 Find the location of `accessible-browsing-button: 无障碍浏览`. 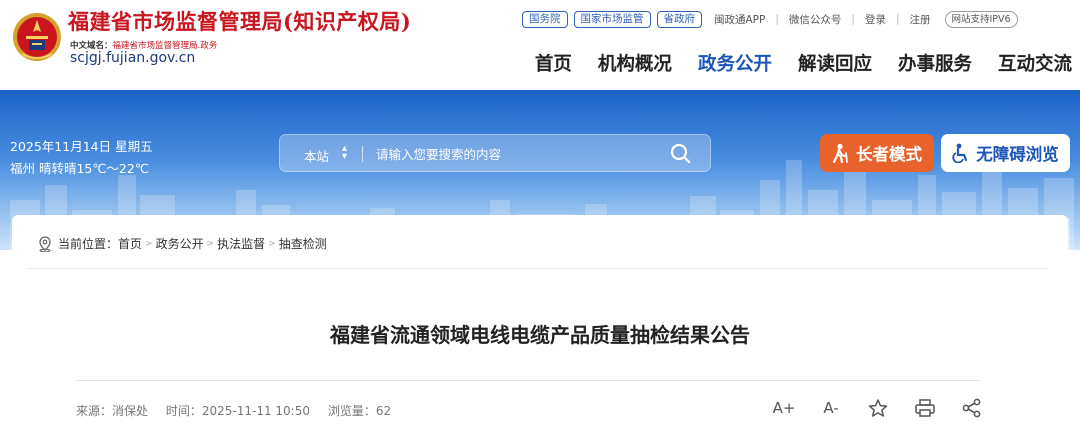

accessible-browsing-button: 无障碍浏览 is located at coordinates (1005, 153).